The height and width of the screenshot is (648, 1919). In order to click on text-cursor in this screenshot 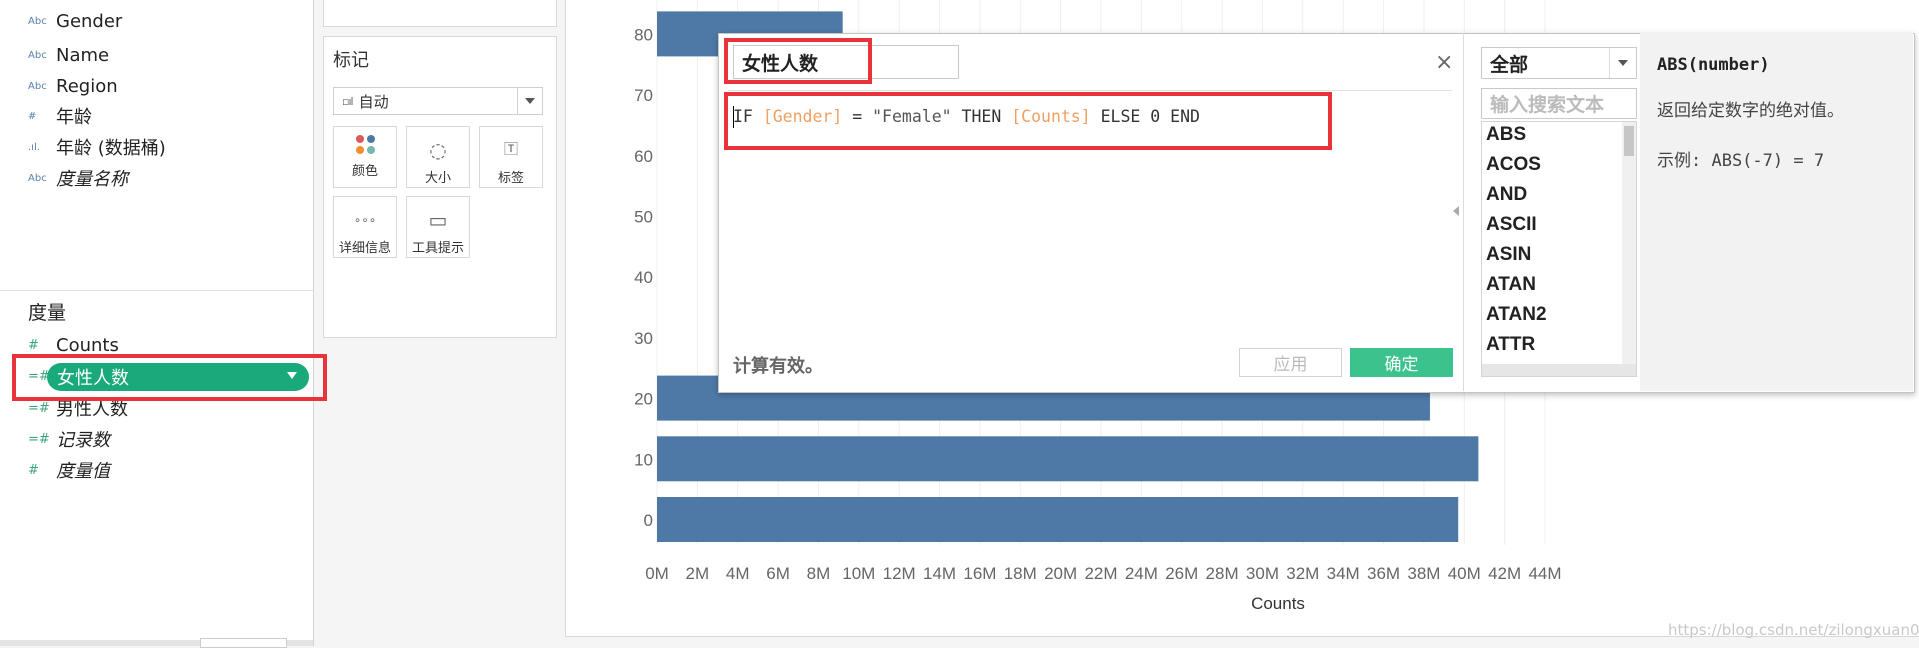, I will do `click(733, 117)`.